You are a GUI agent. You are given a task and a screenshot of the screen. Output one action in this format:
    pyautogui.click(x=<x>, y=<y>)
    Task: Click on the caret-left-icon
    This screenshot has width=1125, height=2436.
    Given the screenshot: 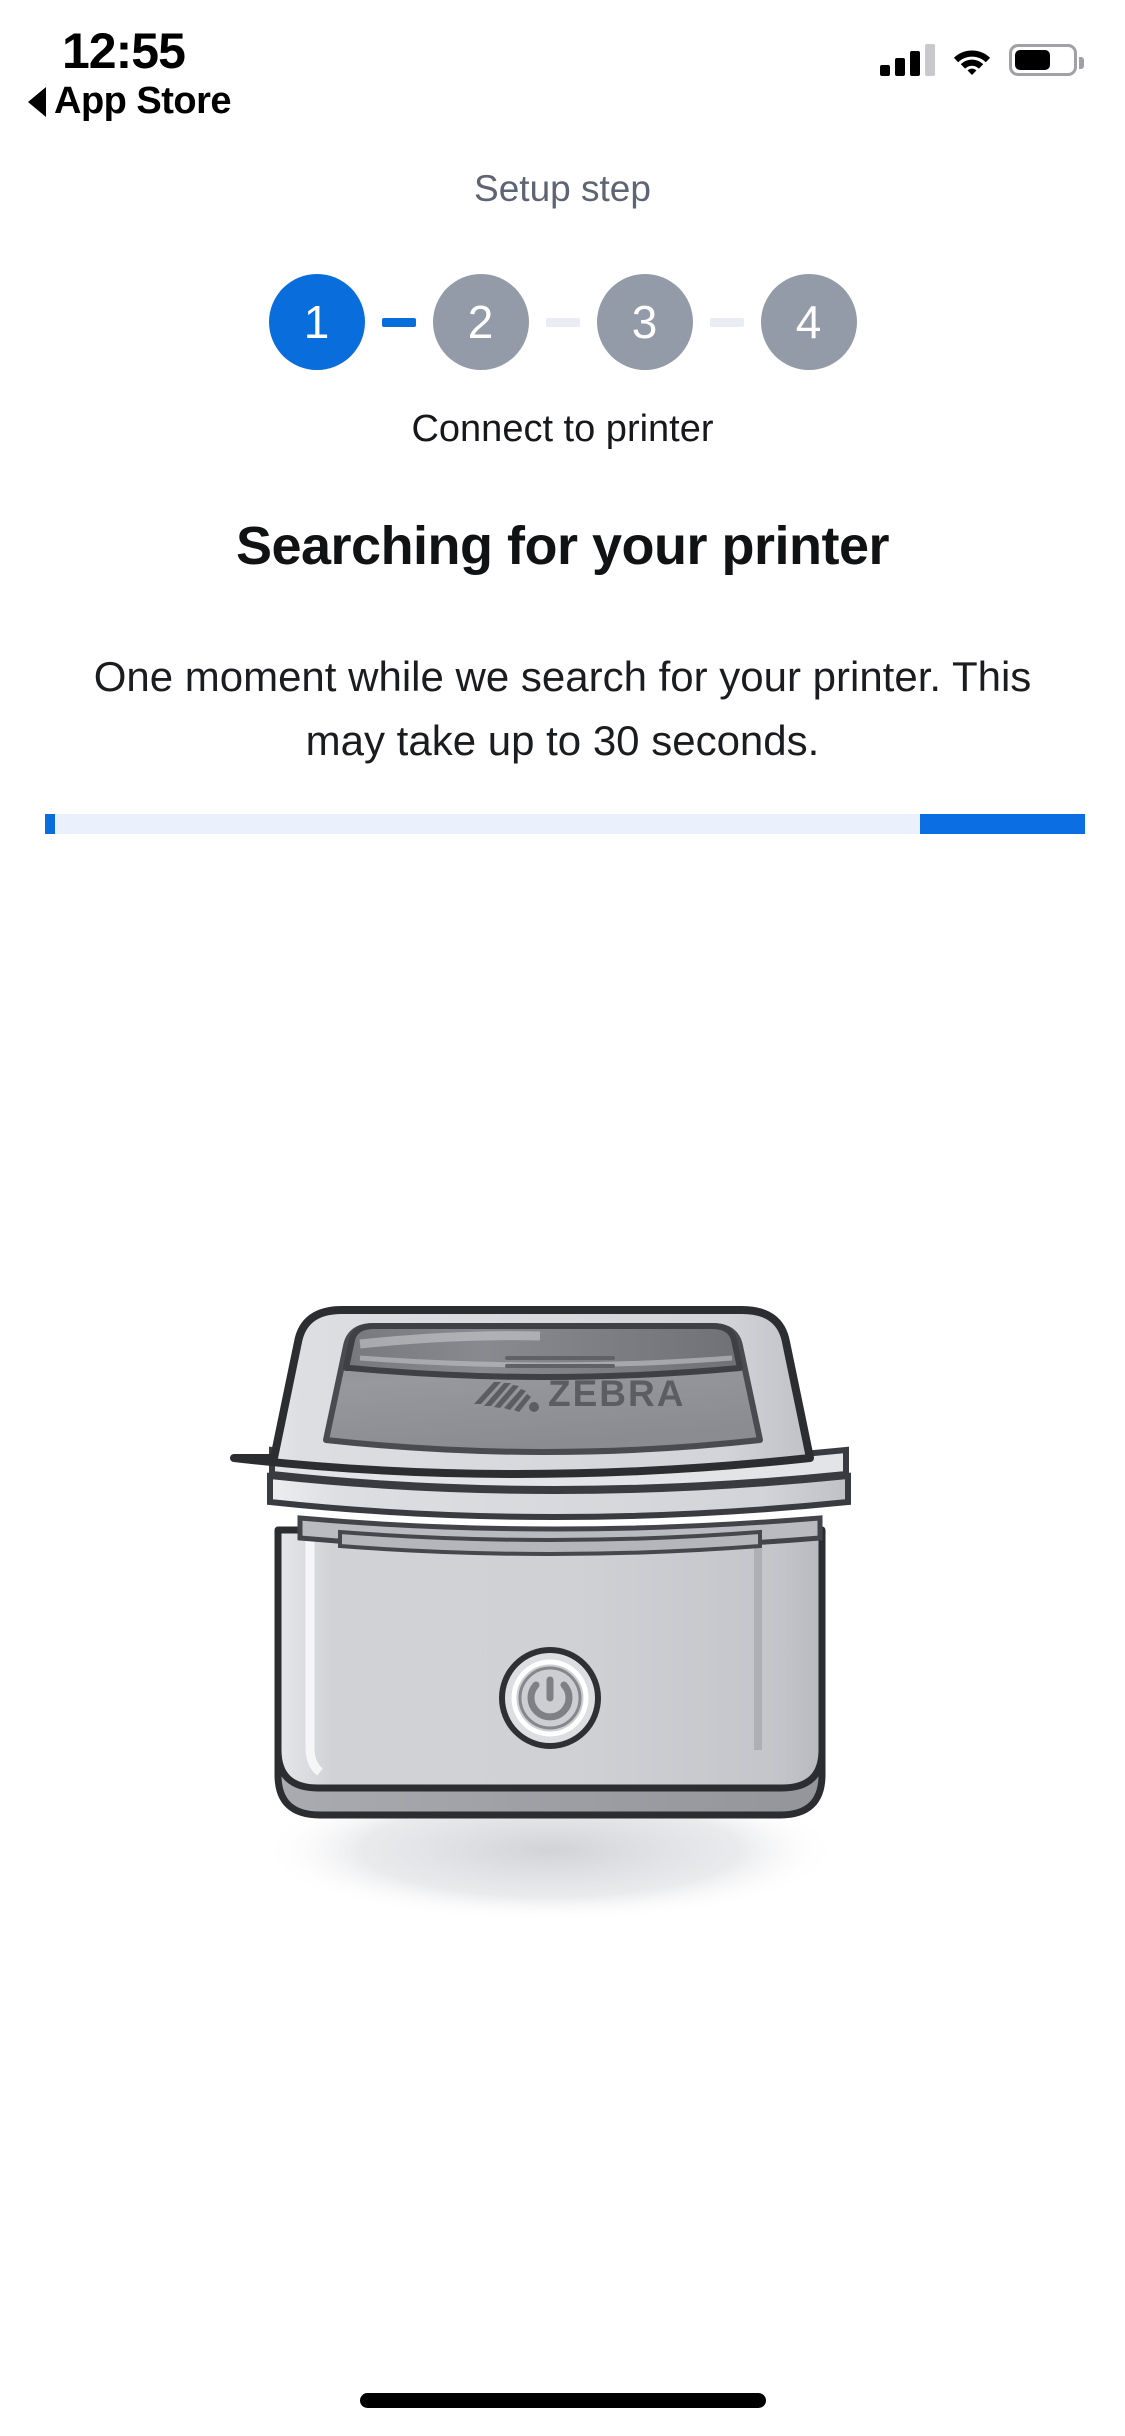 What is the action you would take?
    pyautogui.click(x=37, y=101)
    